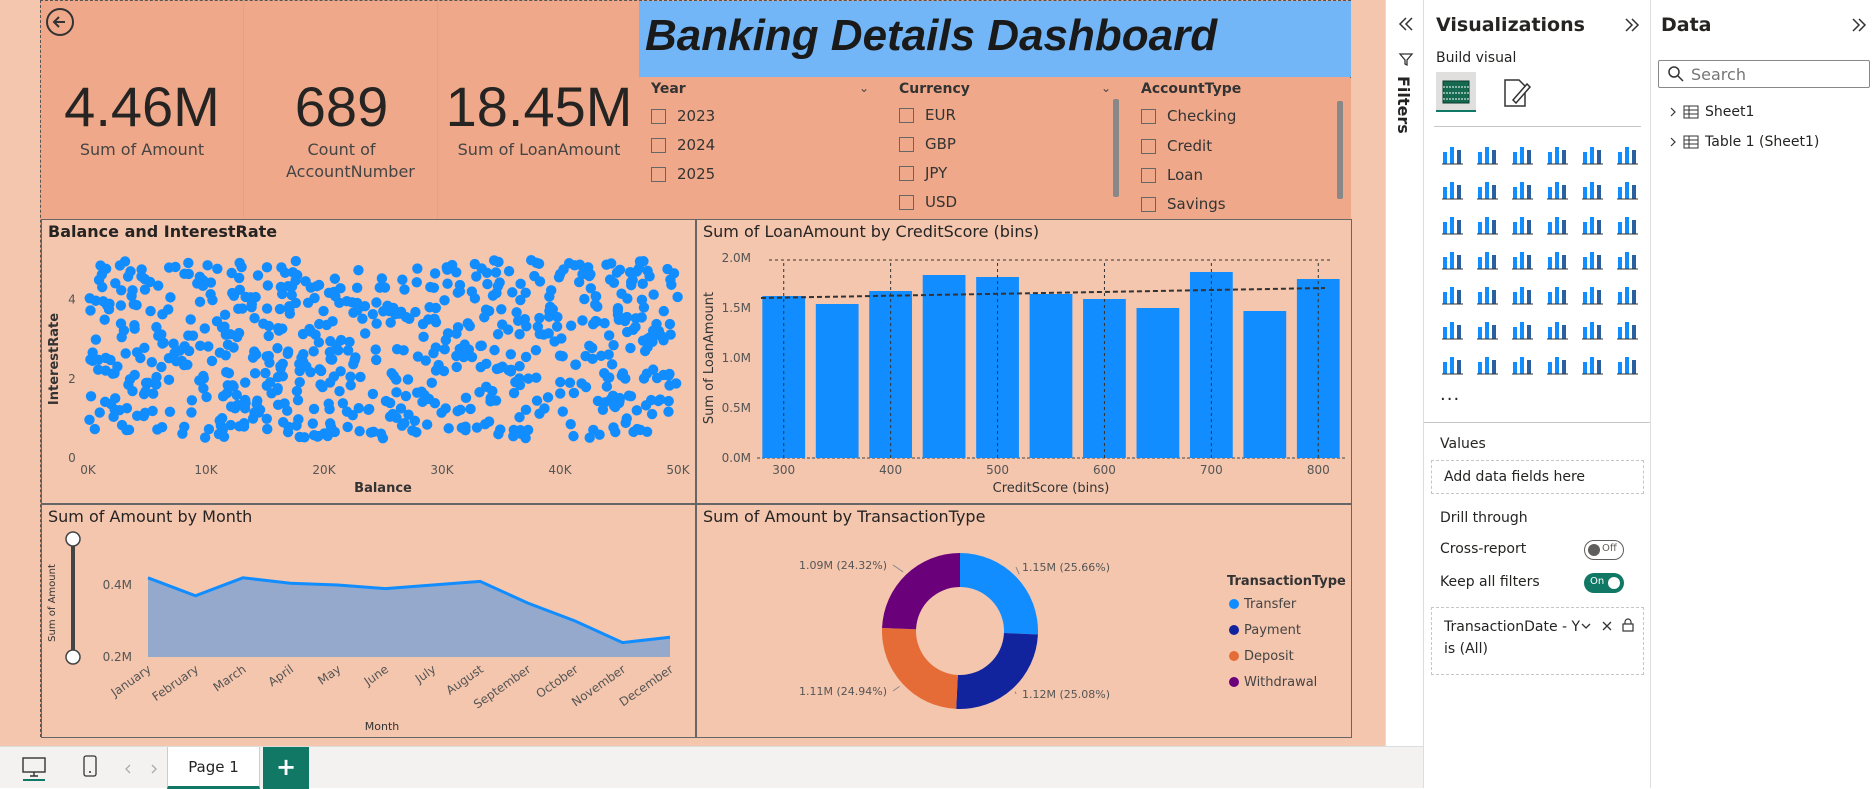 This screenshot has width=1875, height=789. I want to click on table-icon, so click(1557, 294).